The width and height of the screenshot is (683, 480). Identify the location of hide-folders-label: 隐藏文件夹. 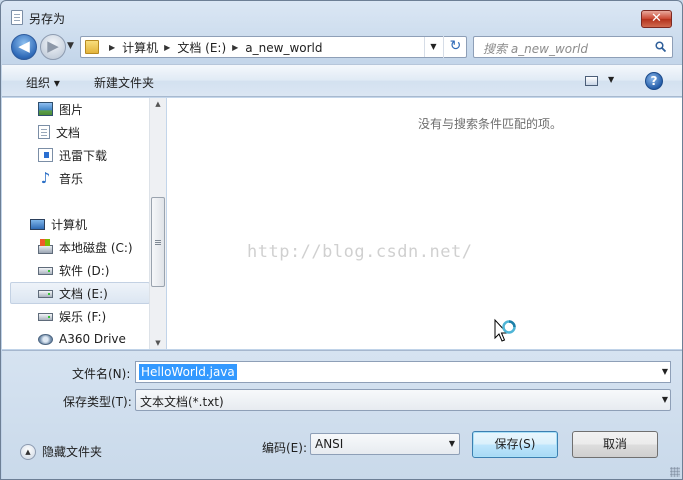
(72, 452).